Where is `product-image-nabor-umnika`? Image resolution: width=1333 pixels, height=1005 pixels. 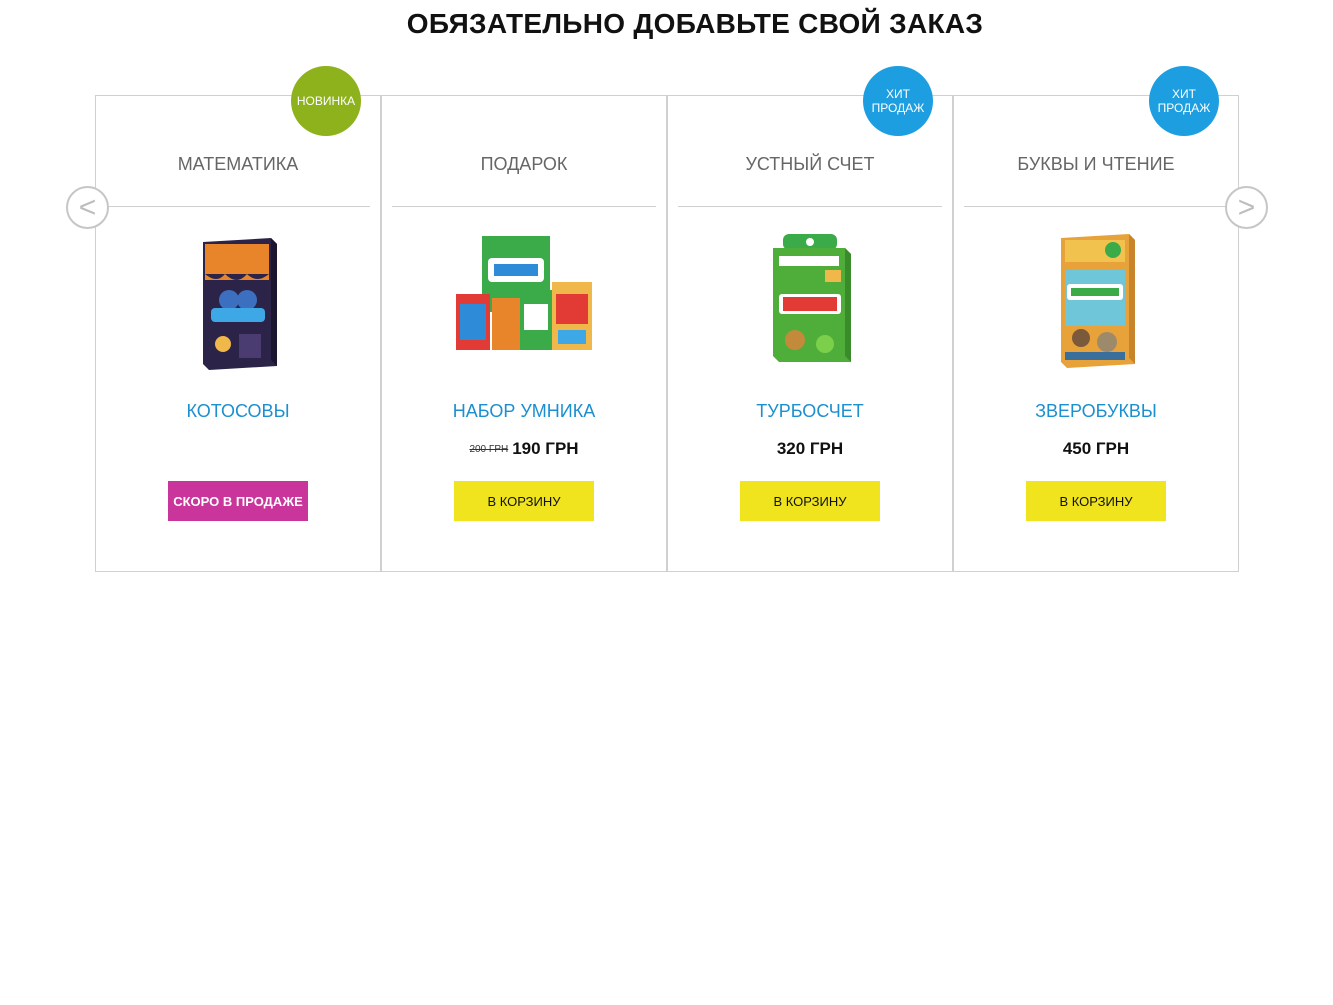
product-image-nabor-umnika is located at coordinates (524, 304).